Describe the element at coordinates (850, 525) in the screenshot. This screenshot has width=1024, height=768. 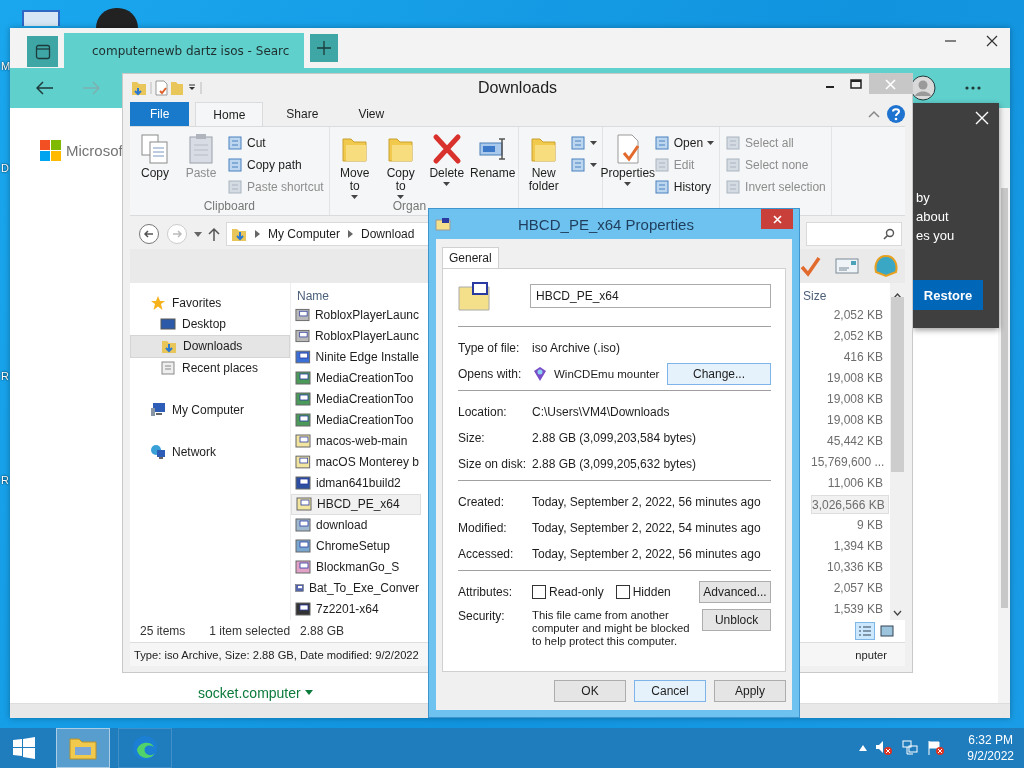
I see `file-size-cell: 9 KB` at that location.